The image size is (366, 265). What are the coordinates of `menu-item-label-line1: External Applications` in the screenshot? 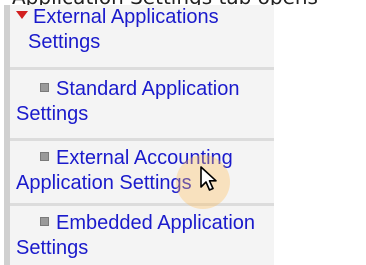 It's located at (126, 17).